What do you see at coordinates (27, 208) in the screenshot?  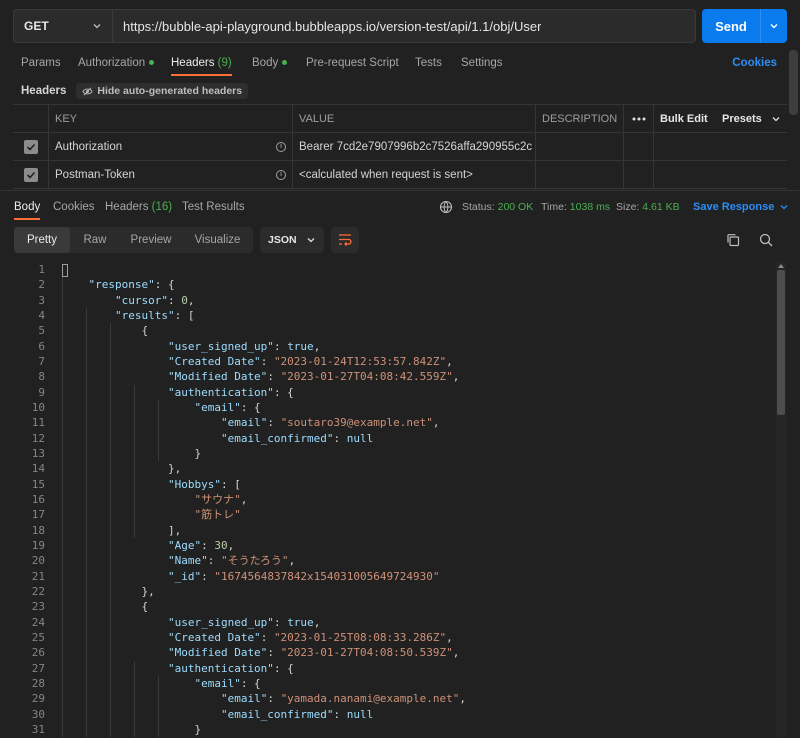 I see `tab-response-body: Body` at bounding box center [27, 208].